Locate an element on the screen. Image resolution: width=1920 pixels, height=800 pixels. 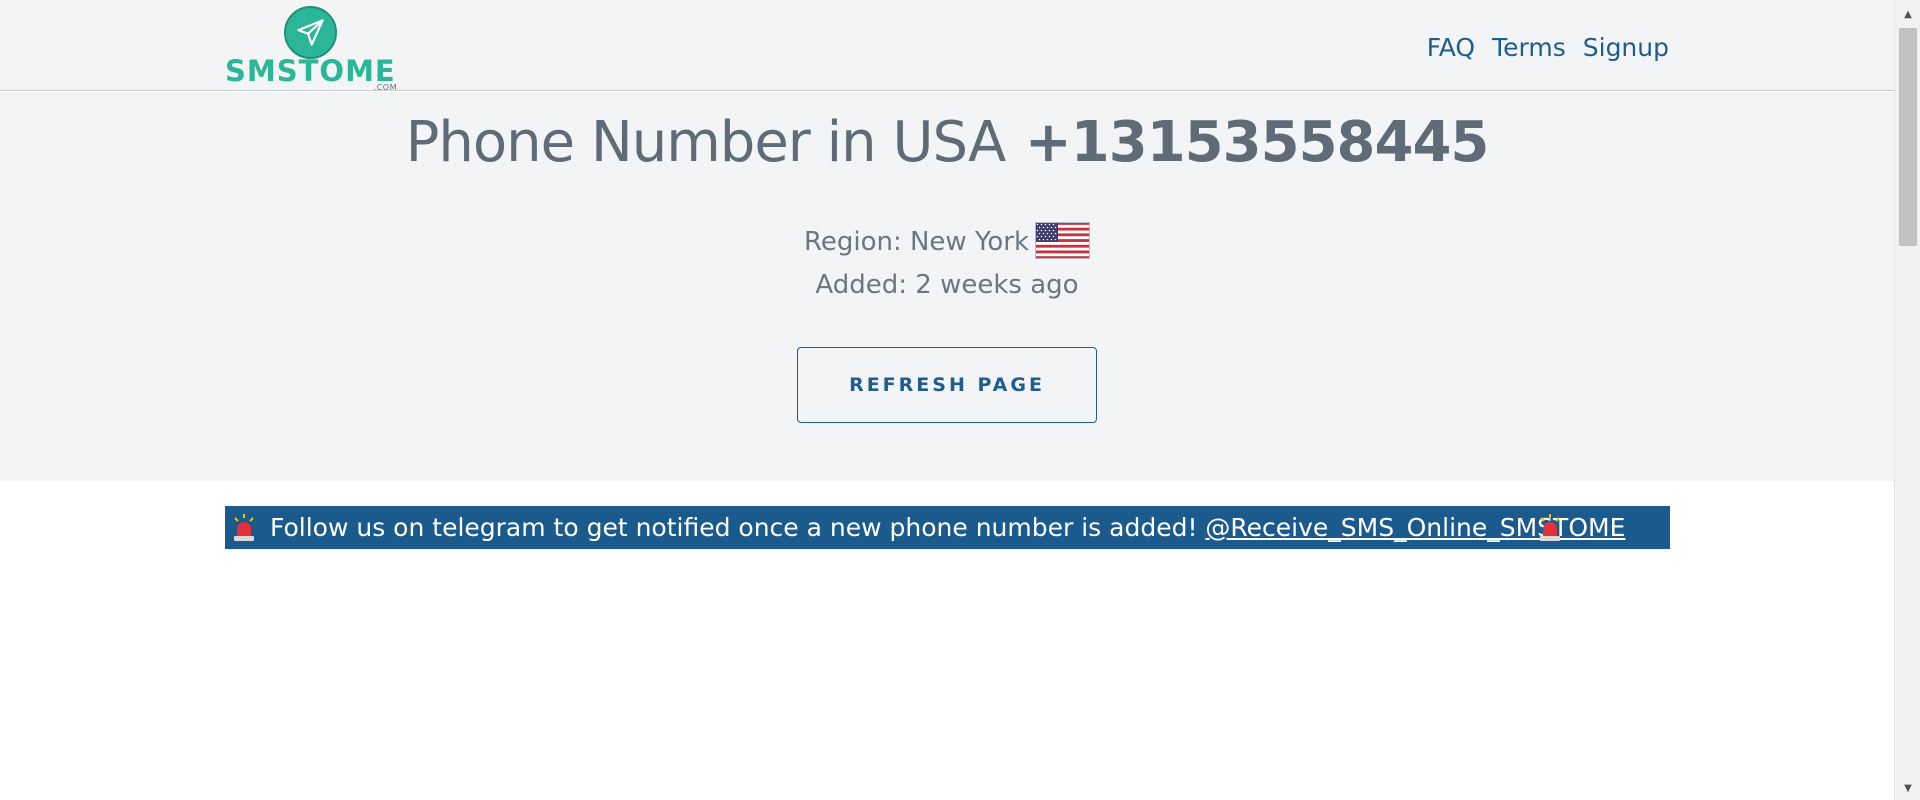
scroll-down-arrow-icon: ▼ is located at coordinates (1907, 788).